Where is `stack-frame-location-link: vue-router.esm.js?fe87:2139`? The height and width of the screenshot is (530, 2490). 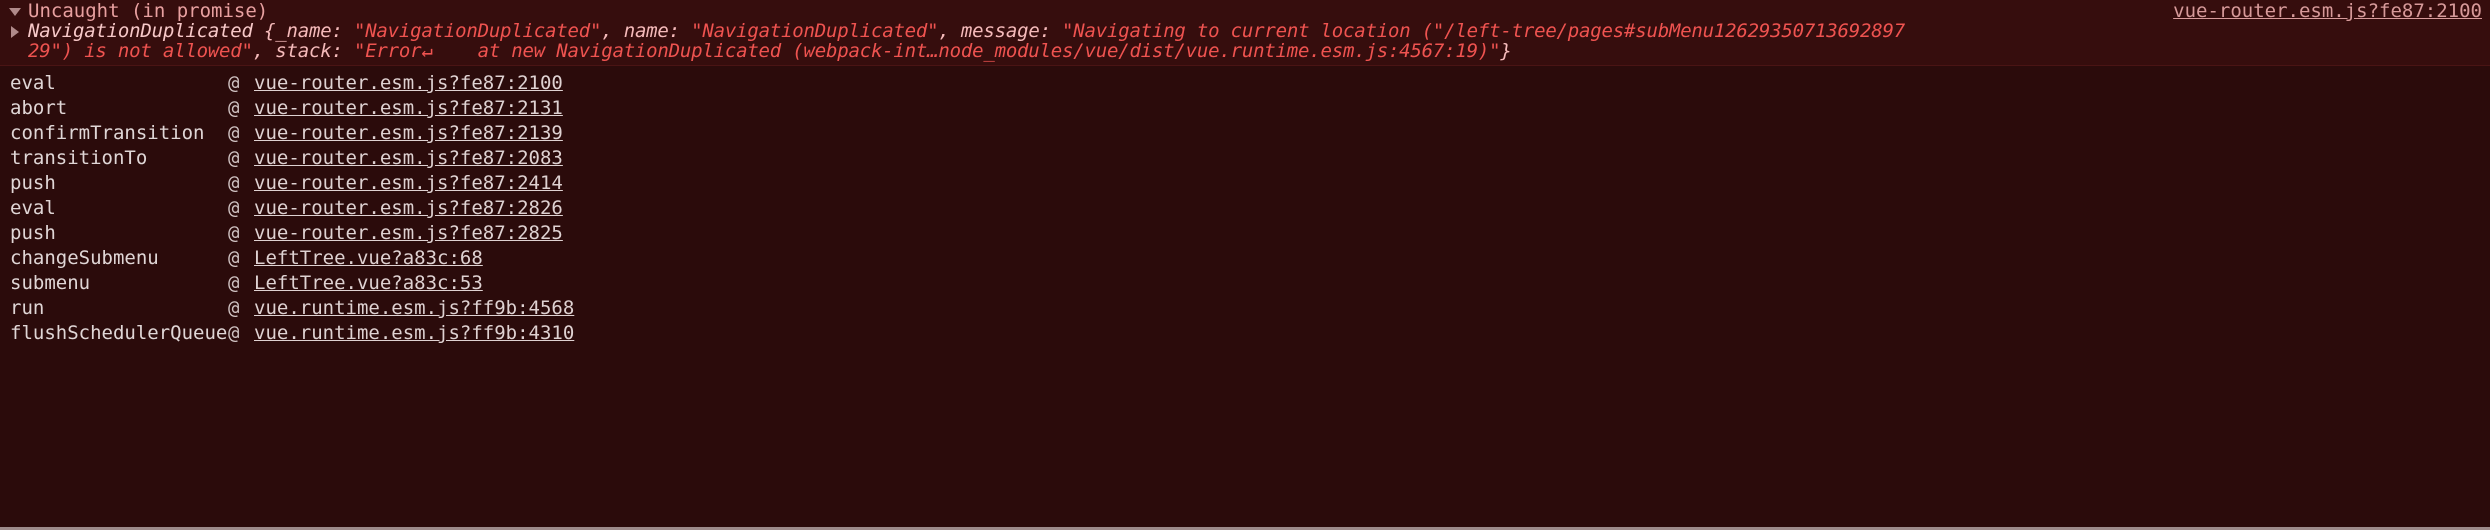 stack-frame-location-link: vue-router.esm.js?fe87:2139 is located at coordinates (408, 133).